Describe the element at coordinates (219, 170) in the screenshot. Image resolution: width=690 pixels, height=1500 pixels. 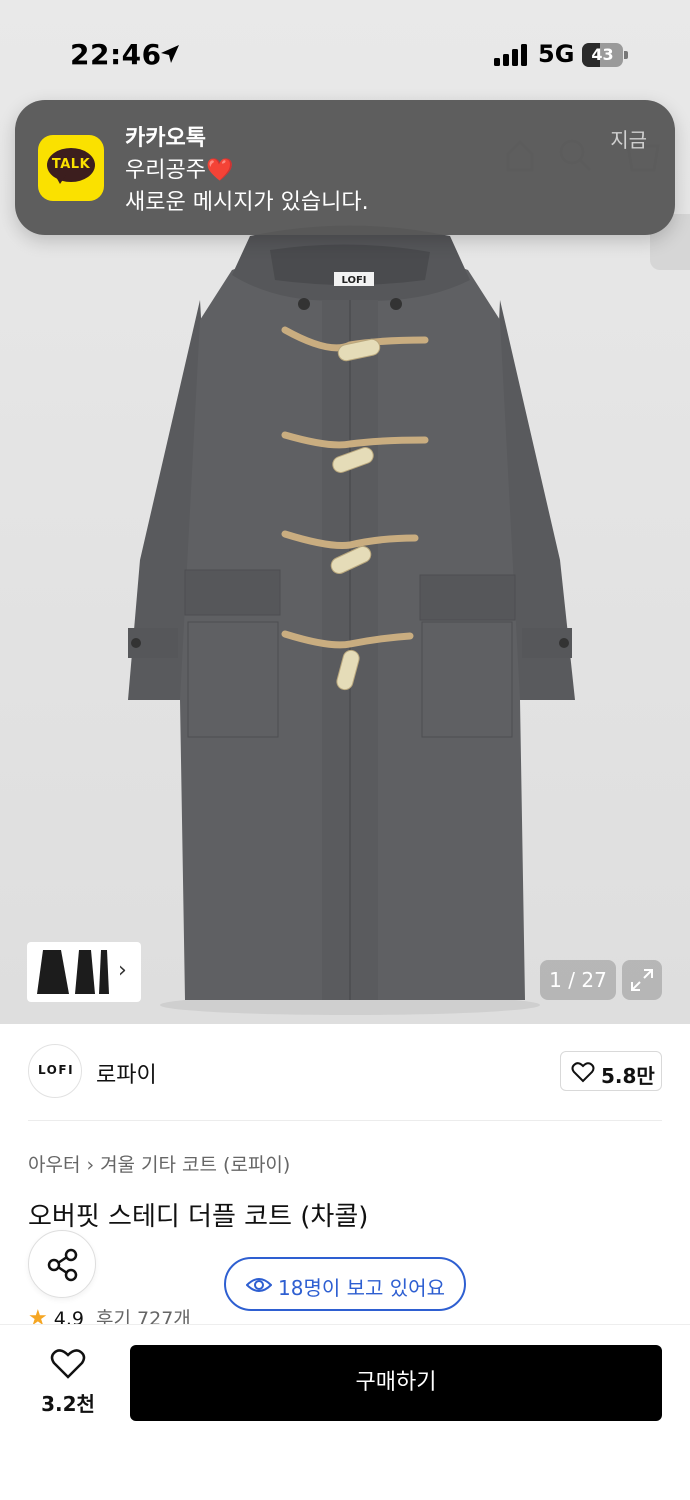
I see `heart-emoji: ❤️` at that location.